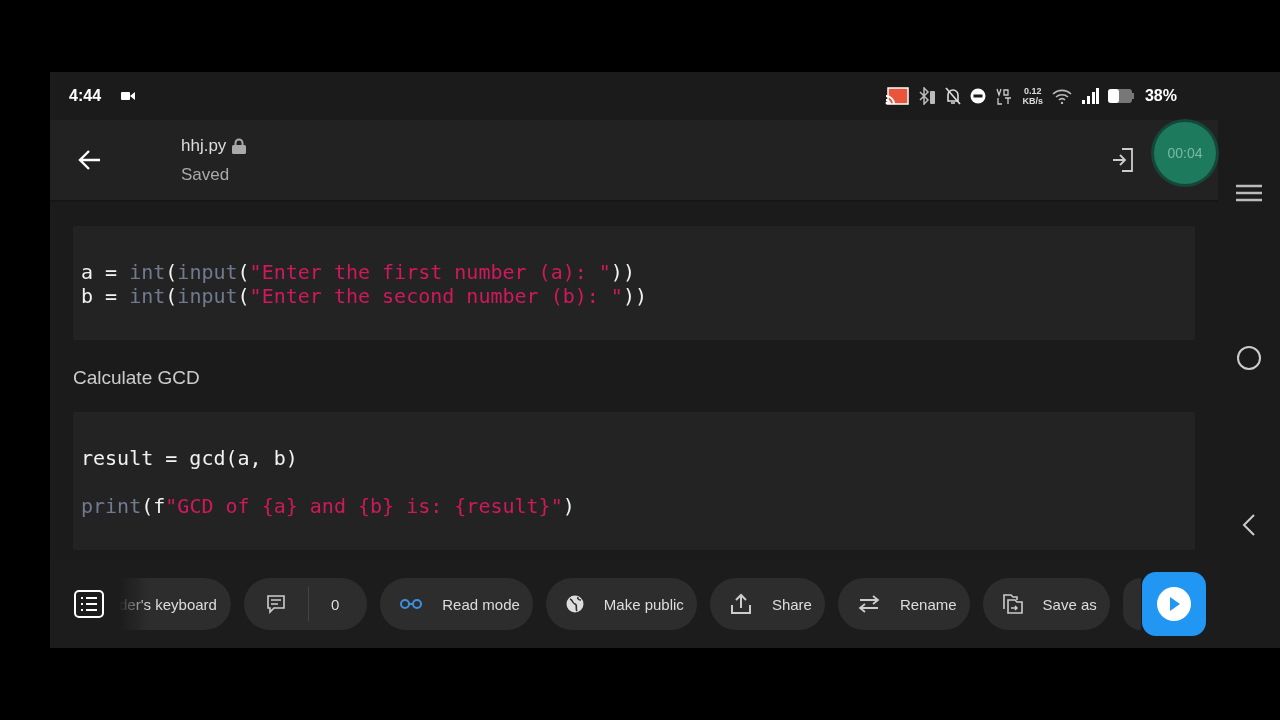  I want to click on menu-button, so click(1249, 193).